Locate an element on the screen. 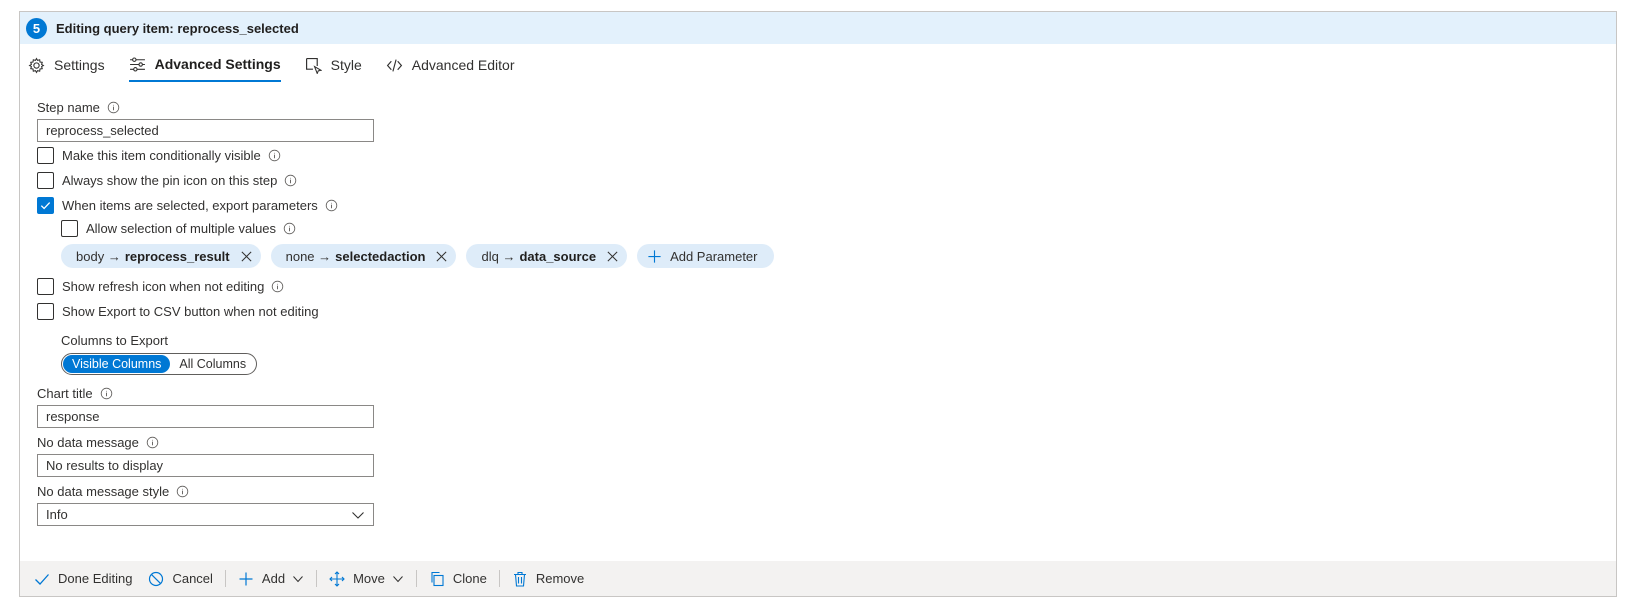 This screenshot has height=603, width=1629. parameter-chip: body → reprocess_result is located at coordinates (161, 256).